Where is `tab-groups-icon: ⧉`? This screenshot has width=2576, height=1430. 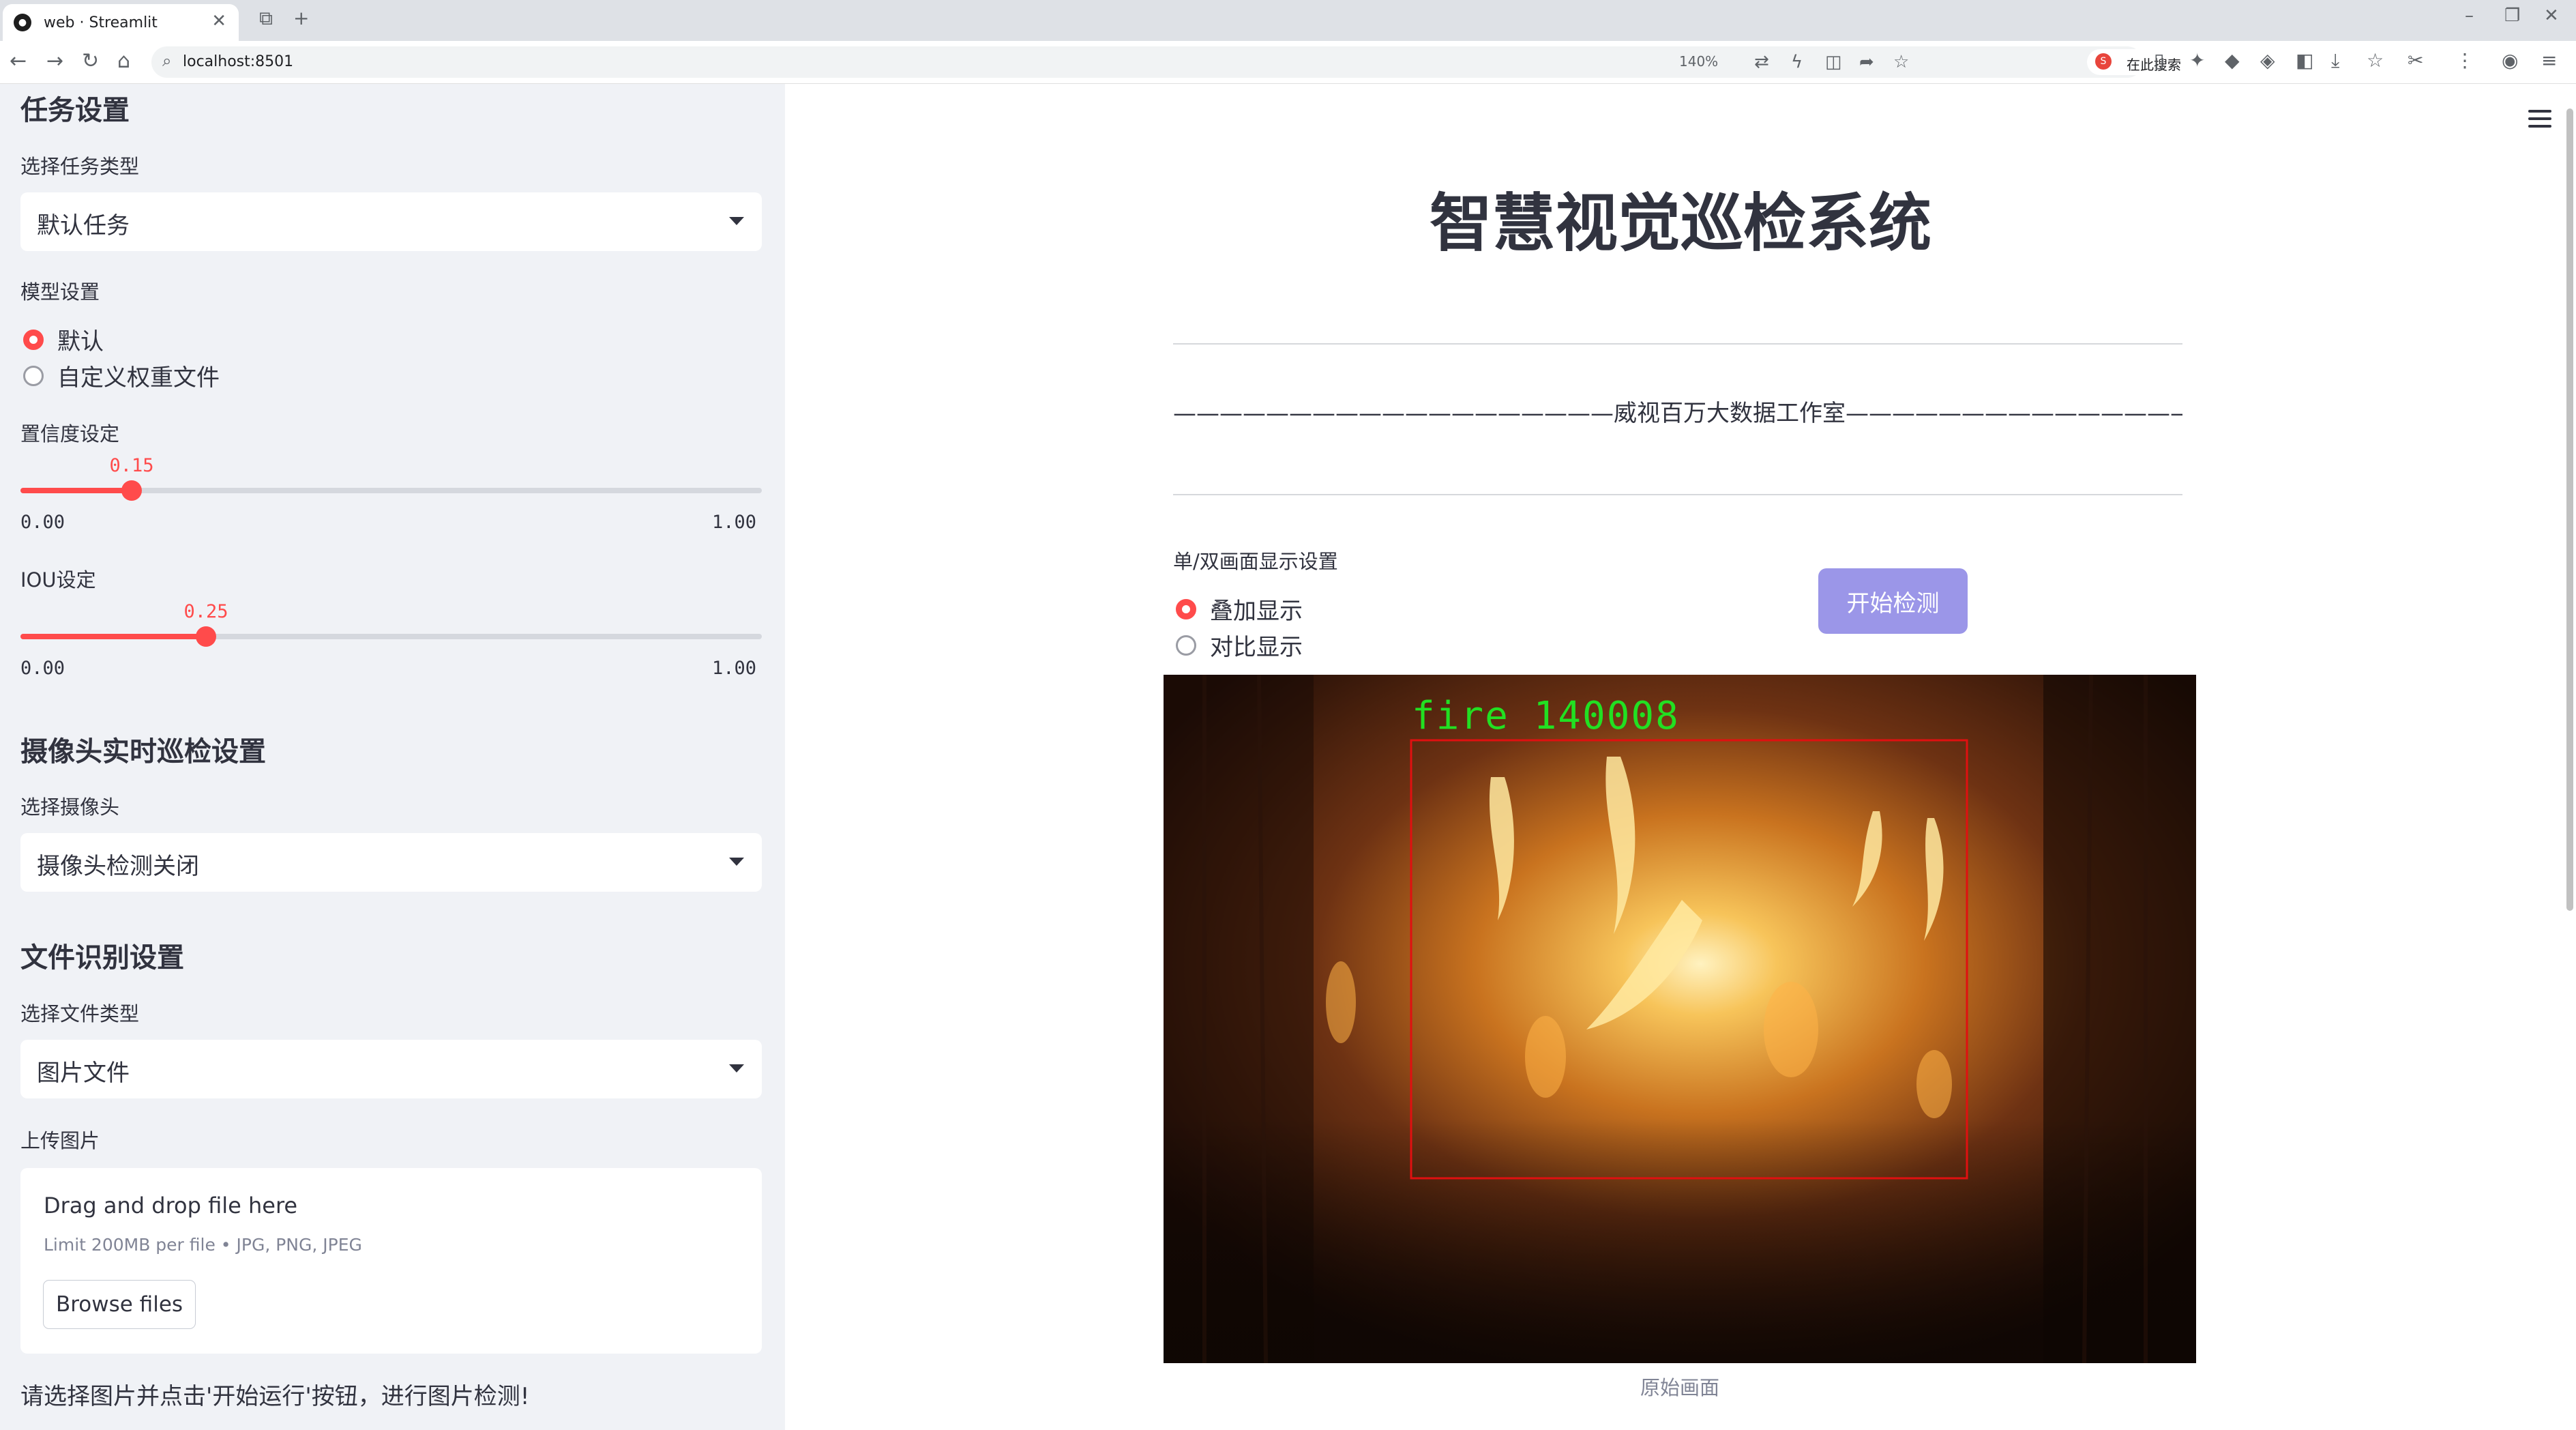 tab-groups-icon: ⧉ is located at coordinates (266, 18).